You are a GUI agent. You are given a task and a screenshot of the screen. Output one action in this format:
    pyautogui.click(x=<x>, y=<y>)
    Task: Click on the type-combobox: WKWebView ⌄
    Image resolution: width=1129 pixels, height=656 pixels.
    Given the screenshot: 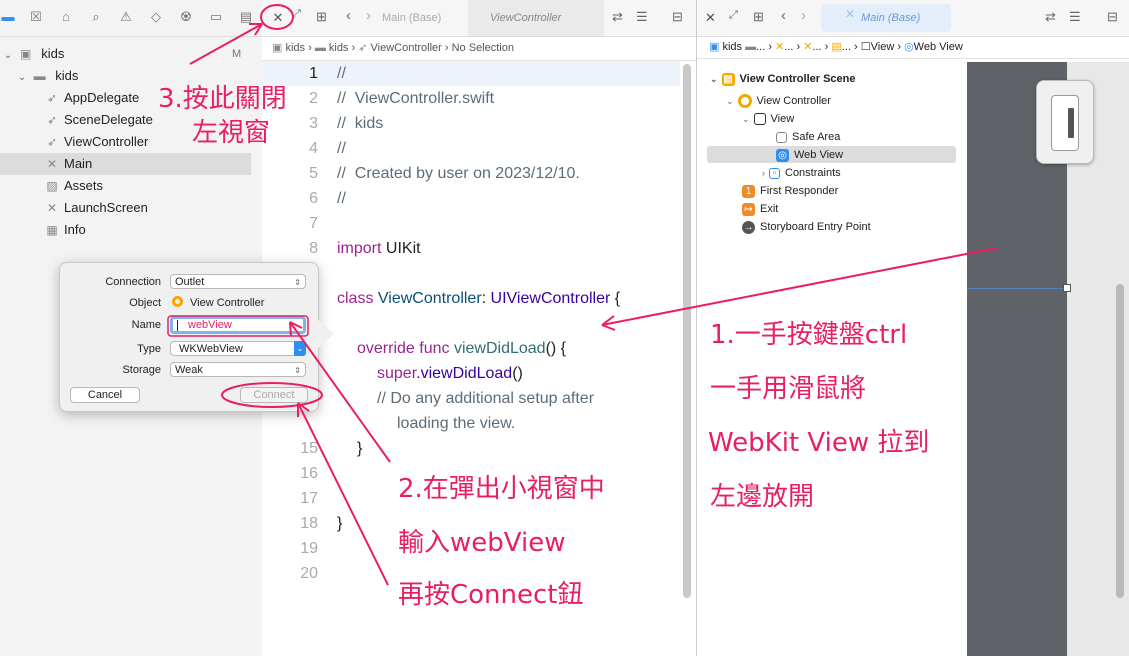 What is the action you would take?
    pyautogui.click(x=238, y=348)
    